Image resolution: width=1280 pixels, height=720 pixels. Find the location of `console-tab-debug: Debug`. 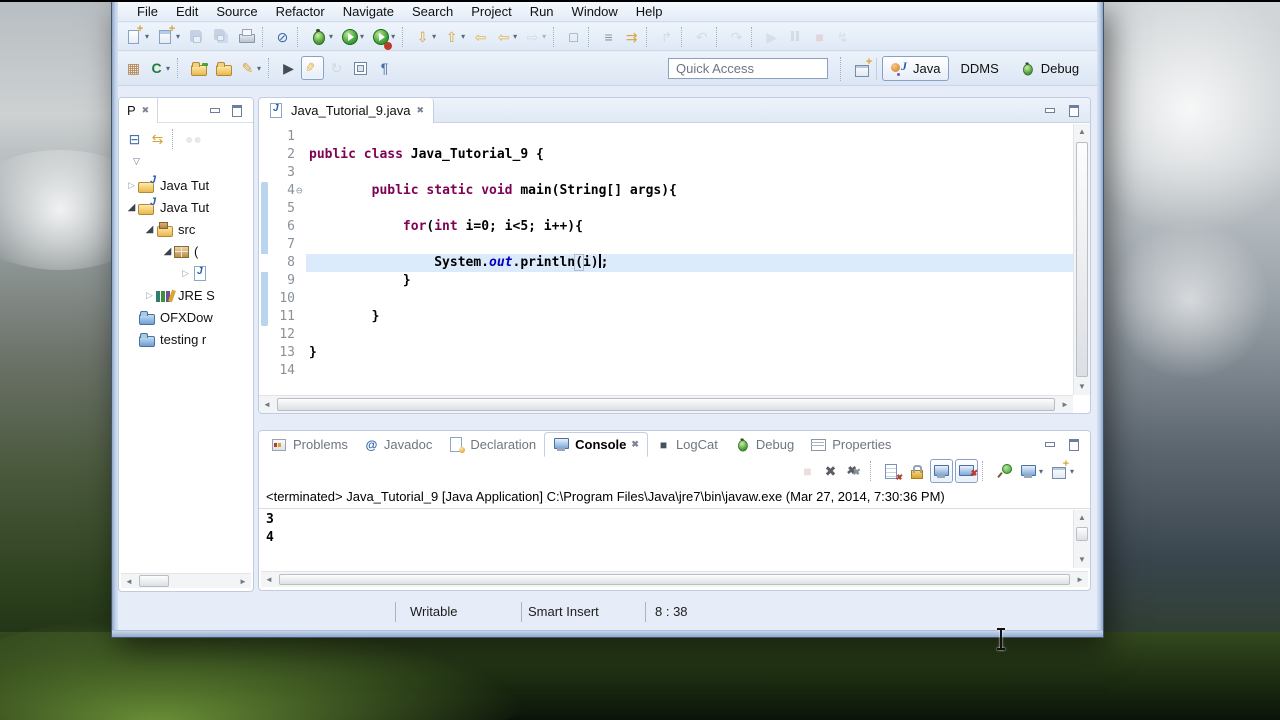

console-tab-debug: Debug is located at coordinates (764, 444).